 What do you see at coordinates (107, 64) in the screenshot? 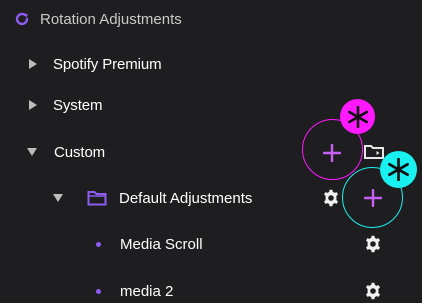
I see `tree-item-label: Spotify Premium` at bounding box center [107, 64].